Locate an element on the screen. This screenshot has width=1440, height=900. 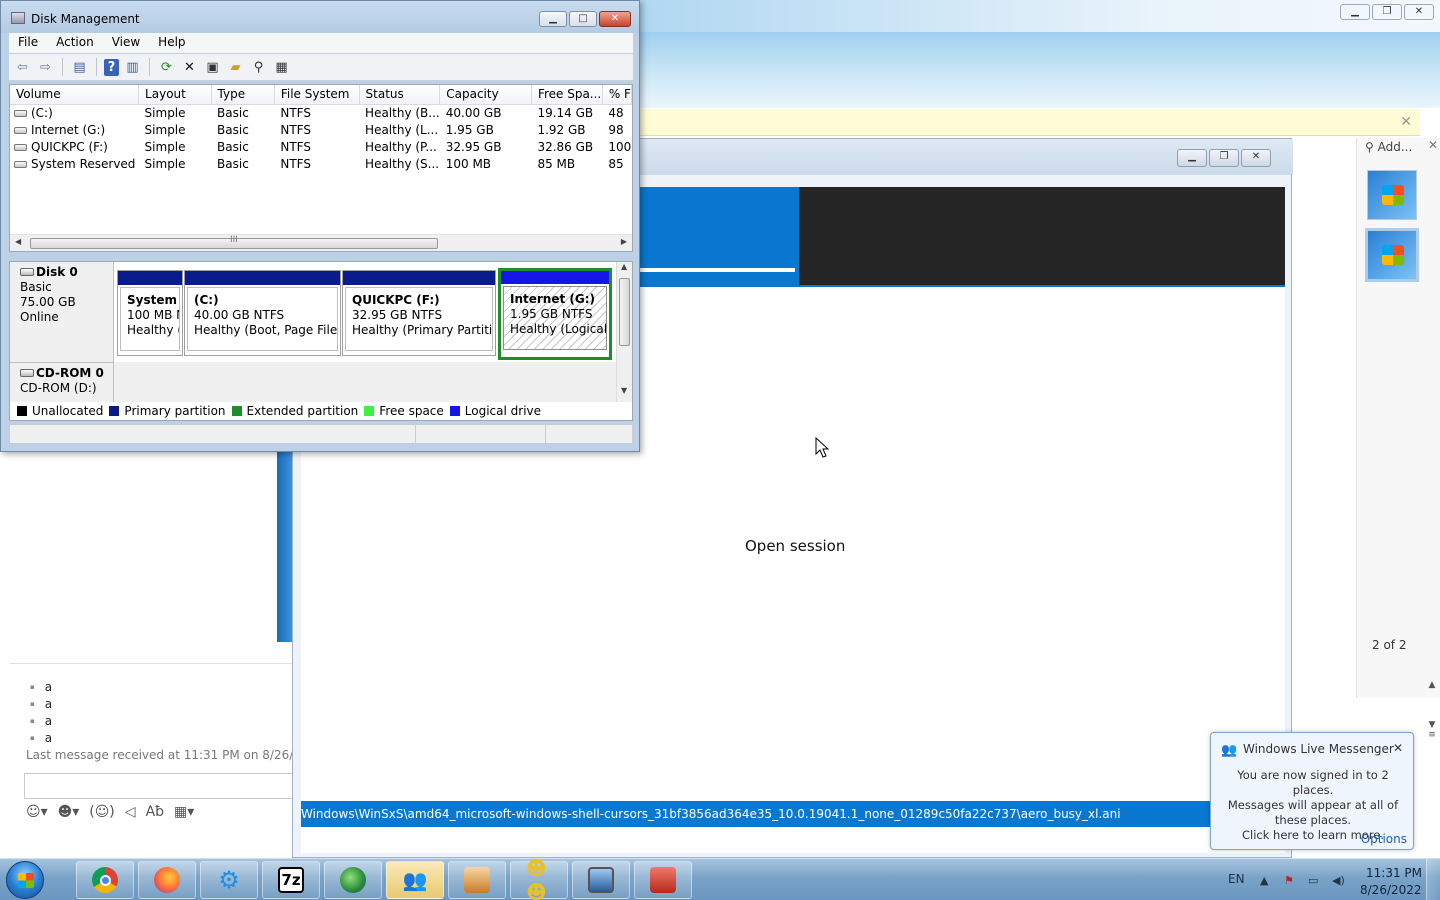
column-header-type: Type is located at coordinates (243, 95).